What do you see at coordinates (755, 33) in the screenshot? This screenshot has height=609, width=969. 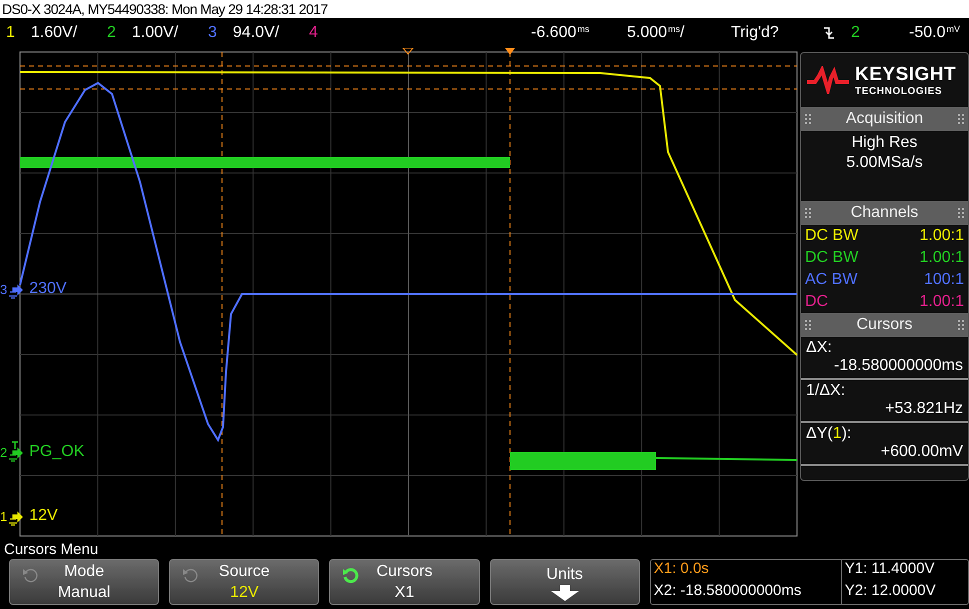 I see `trigger-status: Trig'd?` at bounding box center [755, 33].